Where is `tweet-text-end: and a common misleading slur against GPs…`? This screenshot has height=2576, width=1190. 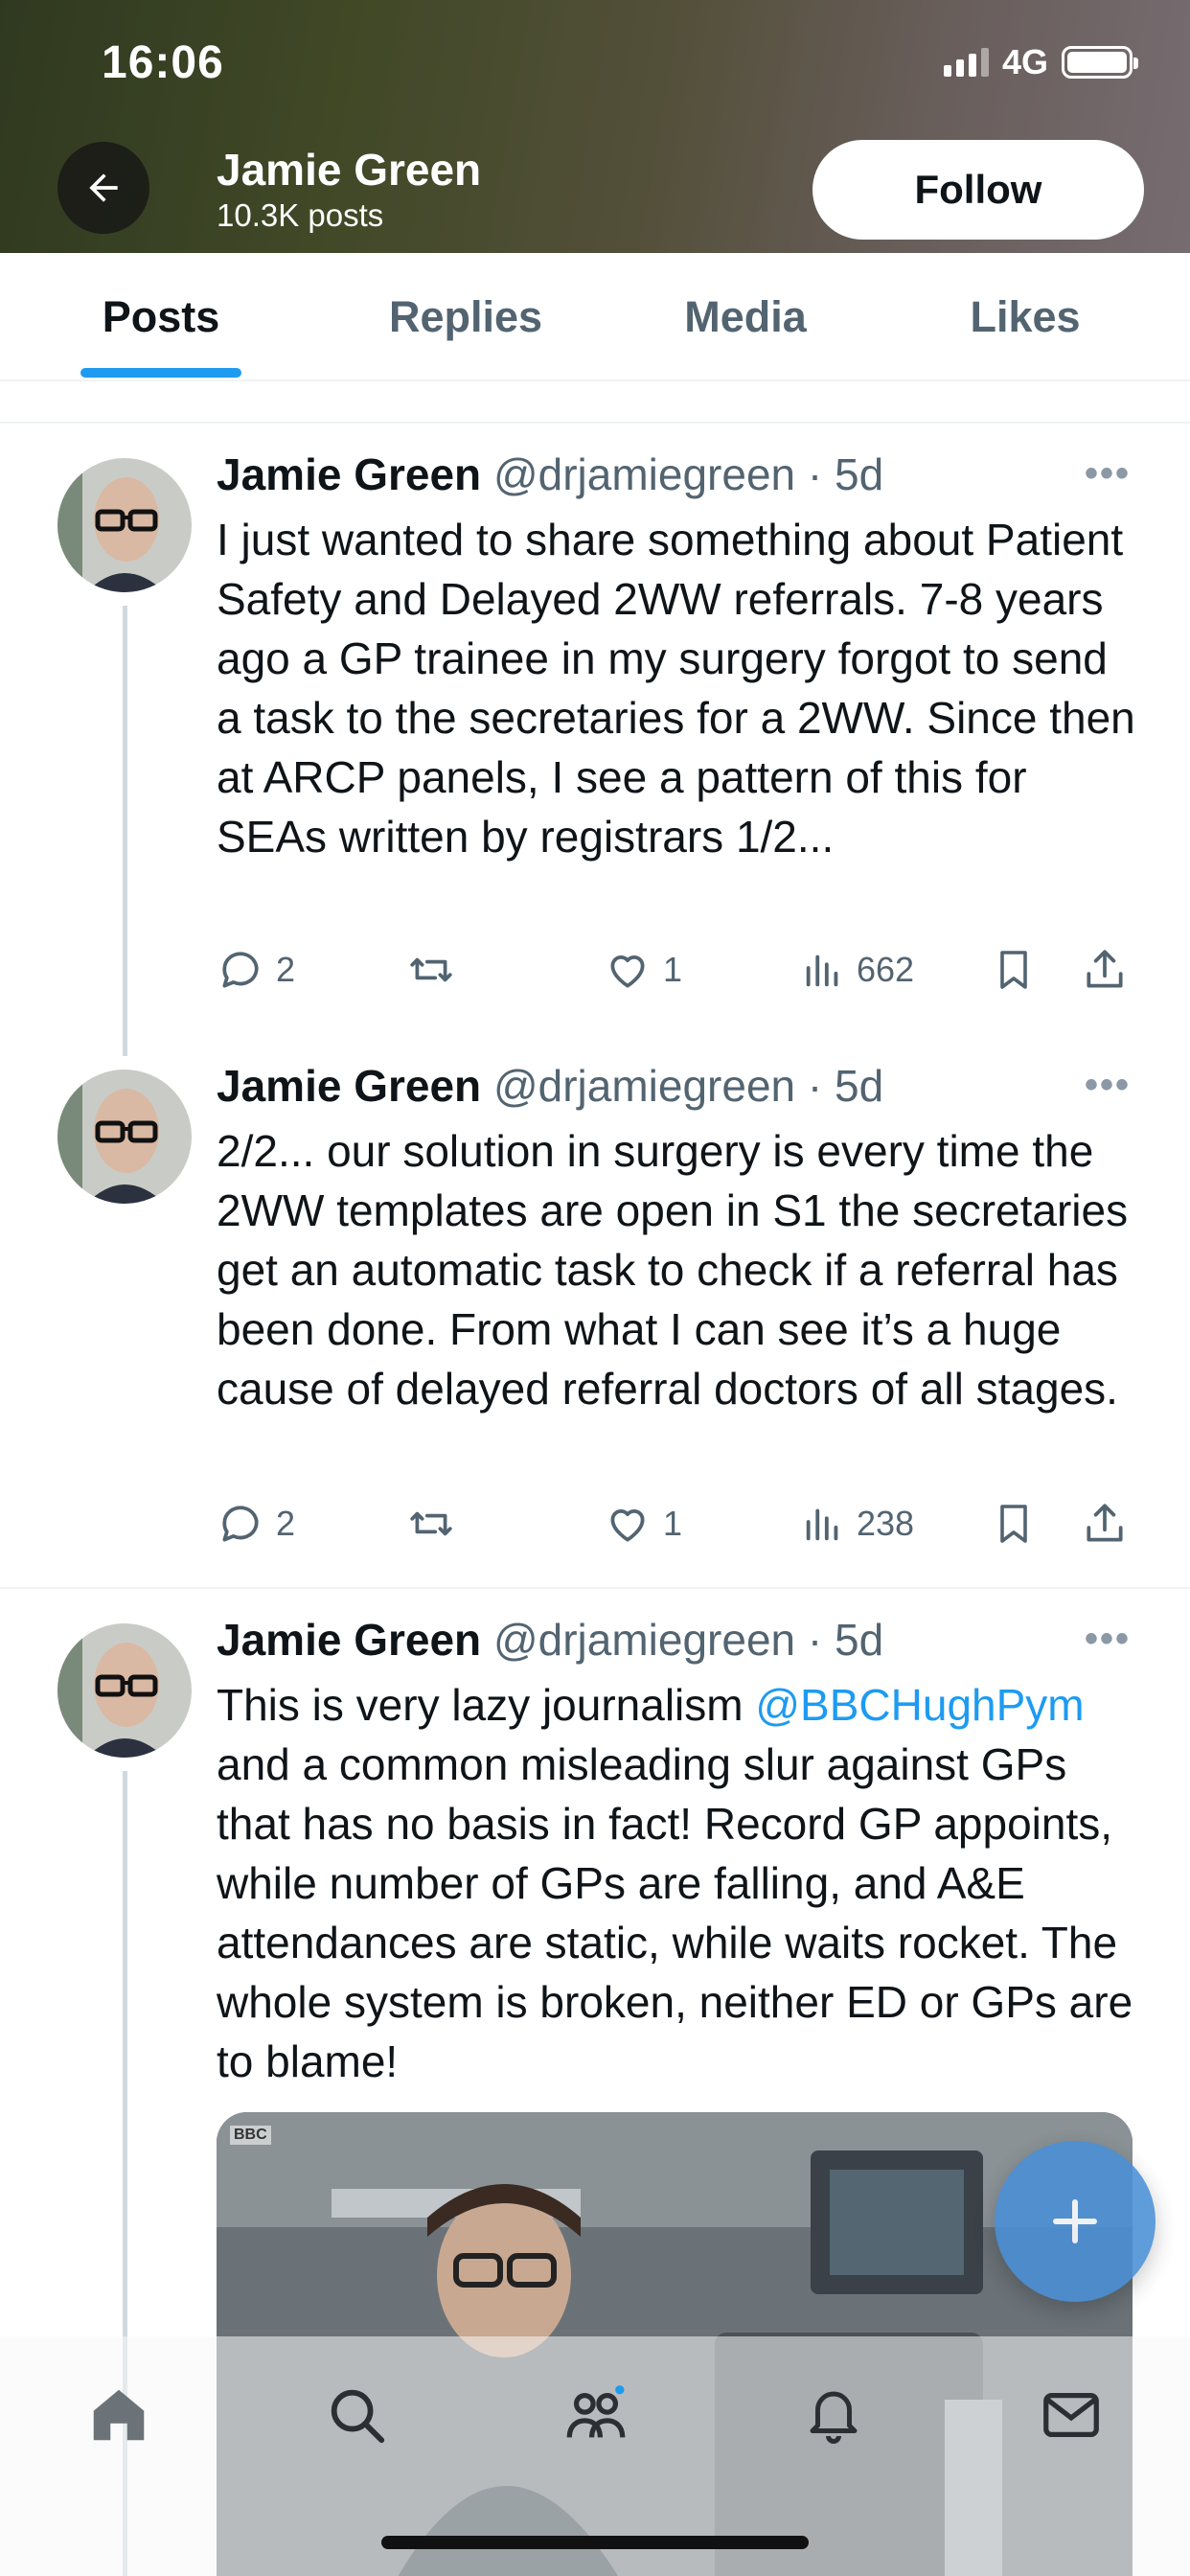
tweet-text-end: and a common misleading slur against GPs… is located at coordinates (675, 1912).